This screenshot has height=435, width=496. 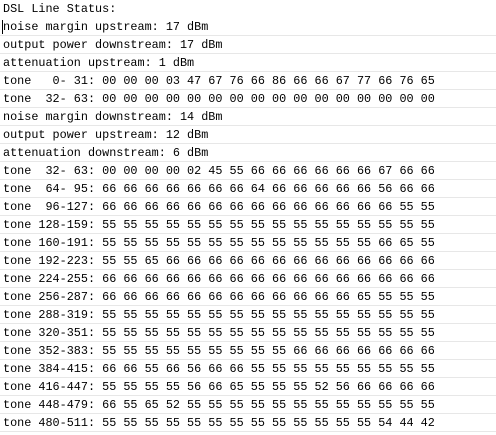 What do you see at coordinates (2, 27) in the screenshot?
I see `text-caret` at bounding box center [2, 27].